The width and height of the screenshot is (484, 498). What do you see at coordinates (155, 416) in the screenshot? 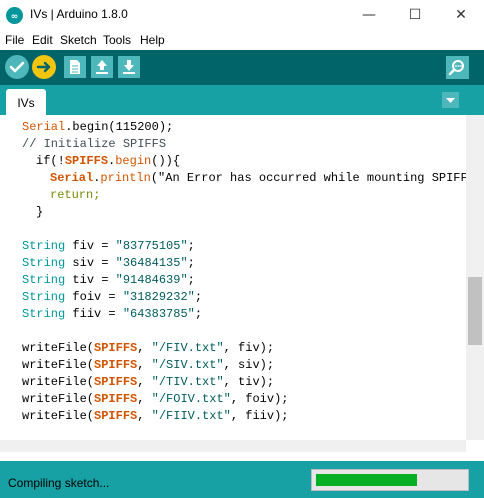
I see `code-line: writeFile(SPIFFS, "/FIIV.txt", fiiv);` at bounding box center [155, 416].